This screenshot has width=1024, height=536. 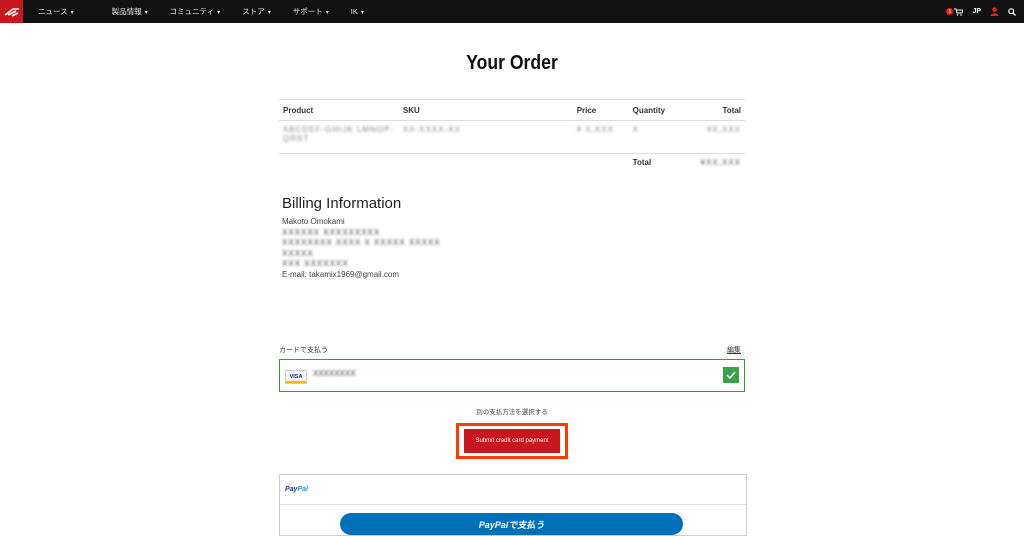 I want to click on product-quantity: X, so click(x=635, y=129).